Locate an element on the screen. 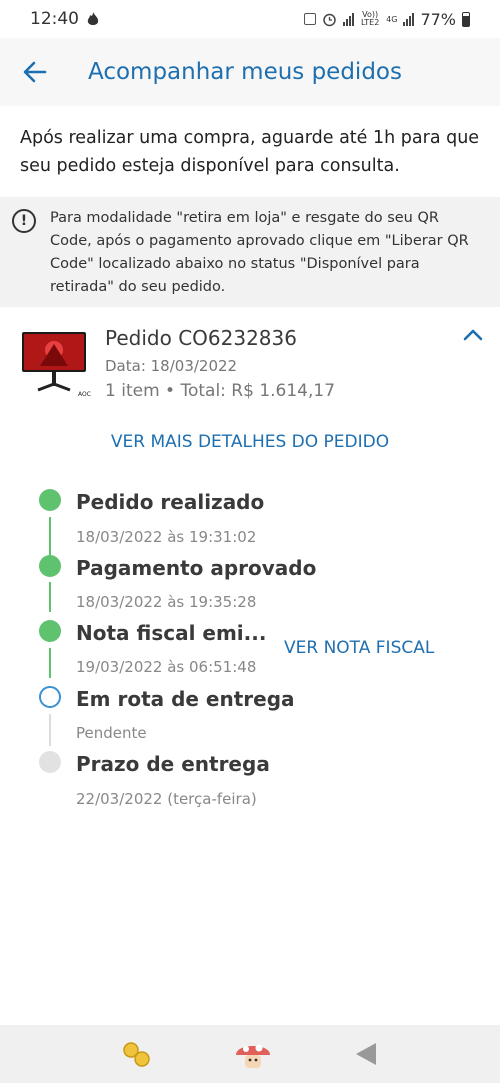 The image size is (500, 1083). timeline-step-title: Pedido realizado is located at coordinates (170, 502).